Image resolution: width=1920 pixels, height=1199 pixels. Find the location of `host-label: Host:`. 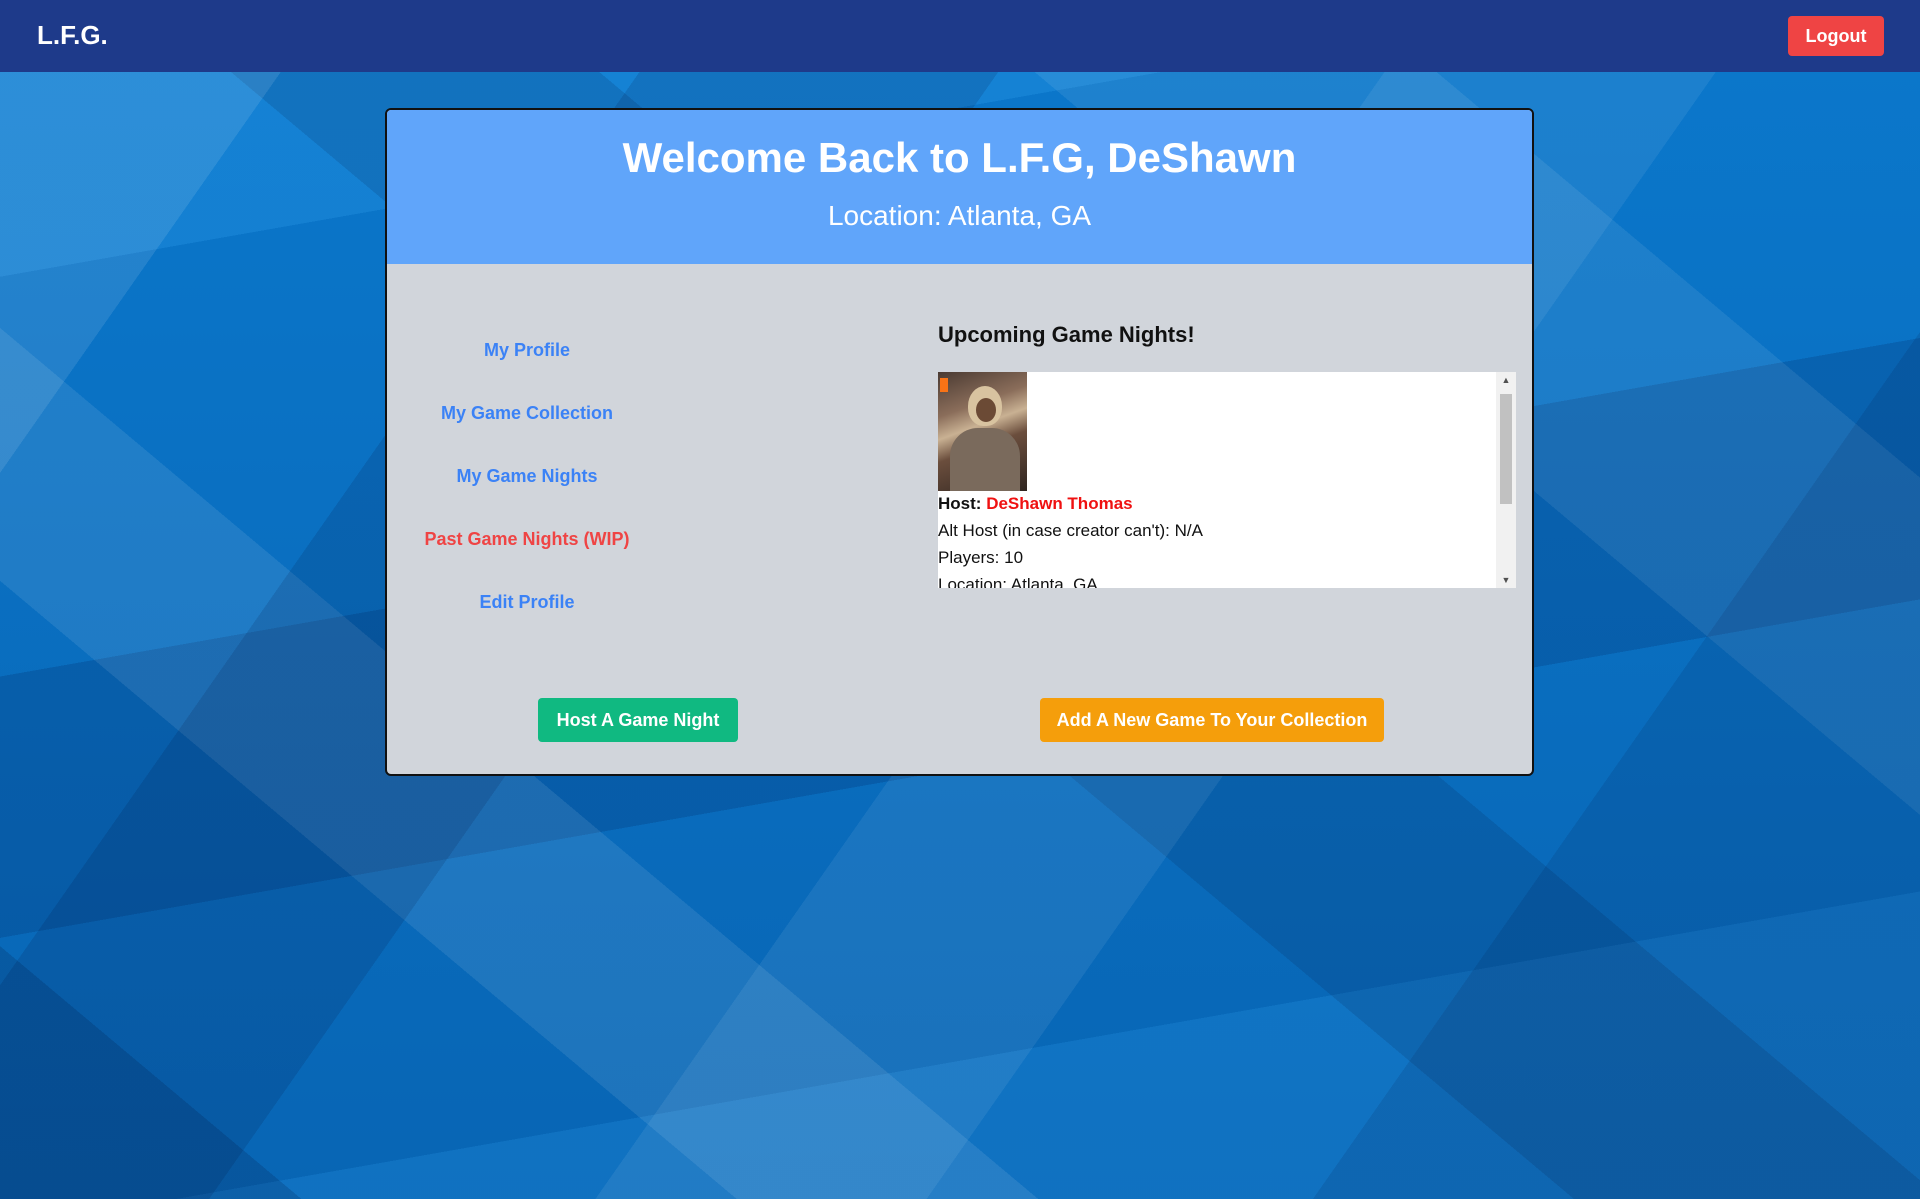

host-label: Host: is located at coordinates (960, 503).